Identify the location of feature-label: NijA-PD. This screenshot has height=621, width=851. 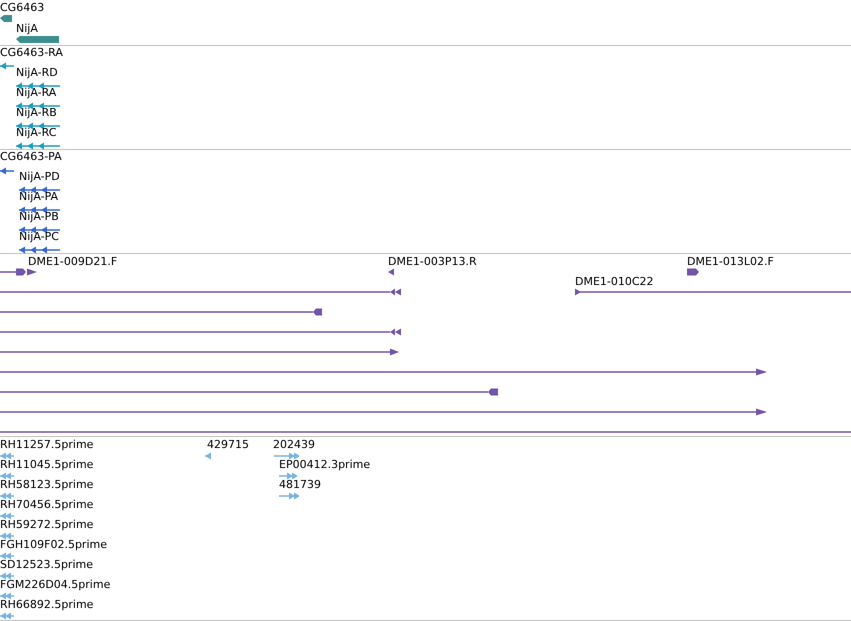
(39, 177).